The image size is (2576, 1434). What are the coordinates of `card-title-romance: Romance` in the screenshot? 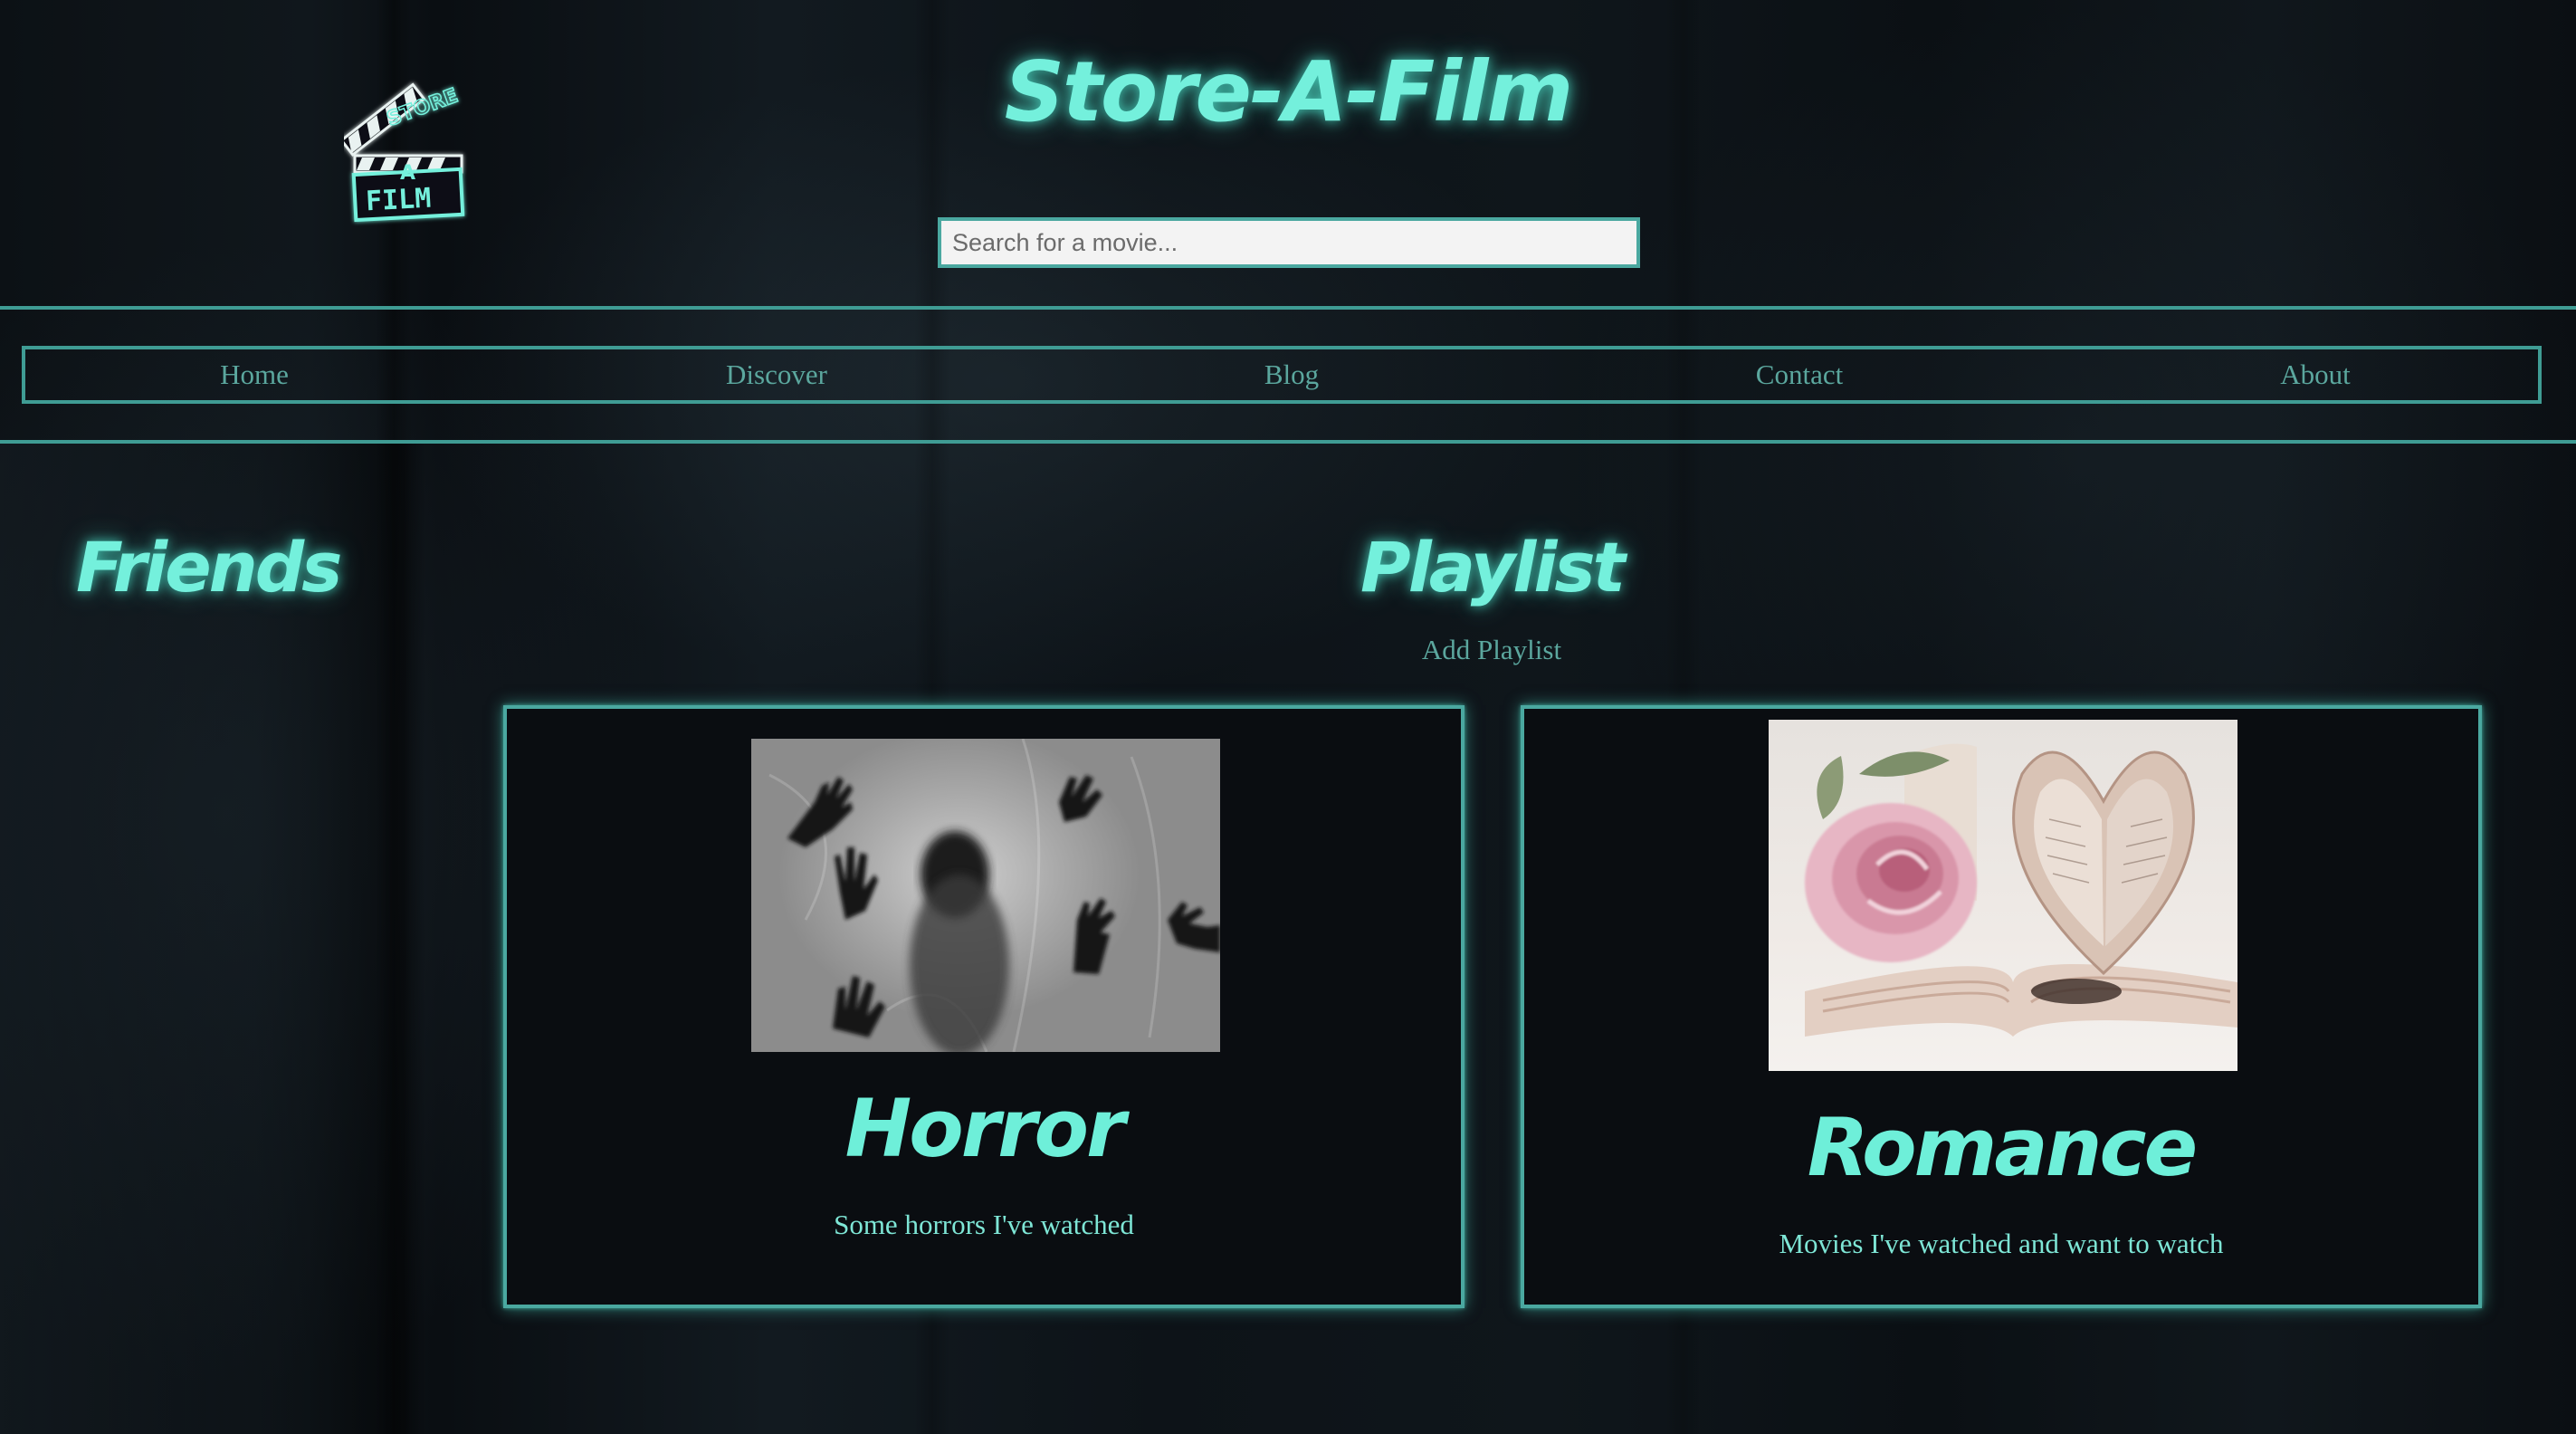 It's located at (2002, 1147).